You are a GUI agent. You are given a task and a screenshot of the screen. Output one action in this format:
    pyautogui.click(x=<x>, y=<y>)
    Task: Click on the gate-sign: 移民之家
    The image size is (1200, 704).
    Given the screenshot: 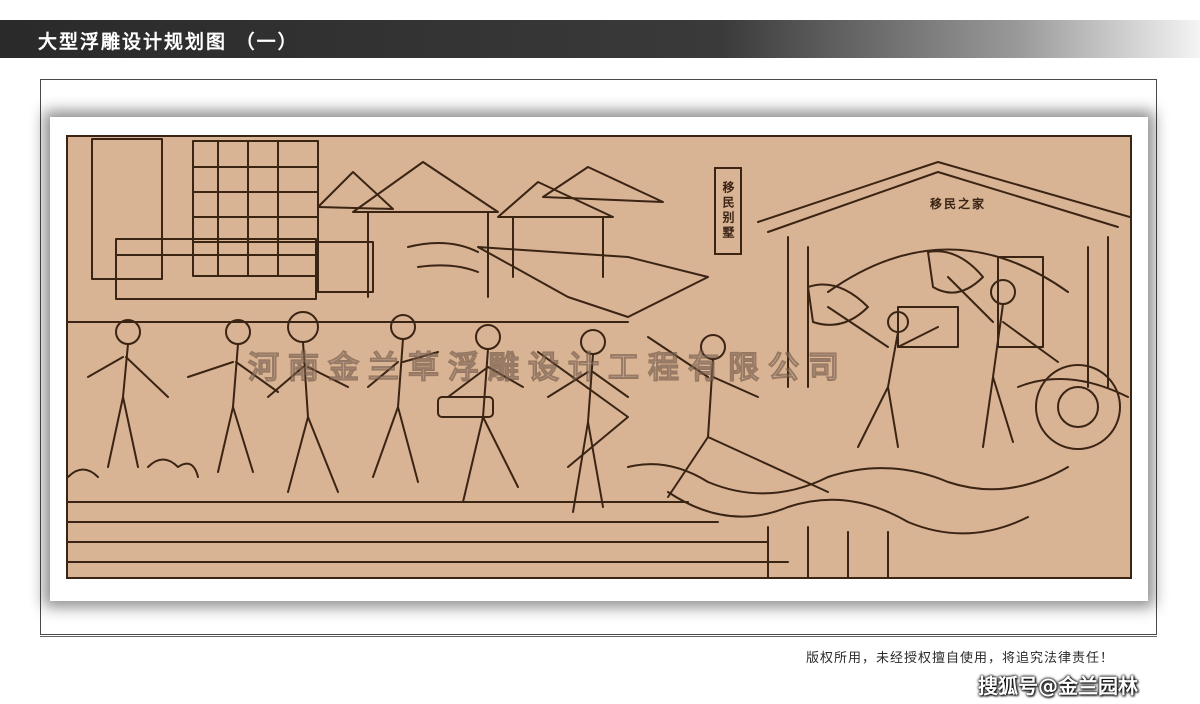 What is the action you would take?
    pyautogui.click(x=958, y=204)
    